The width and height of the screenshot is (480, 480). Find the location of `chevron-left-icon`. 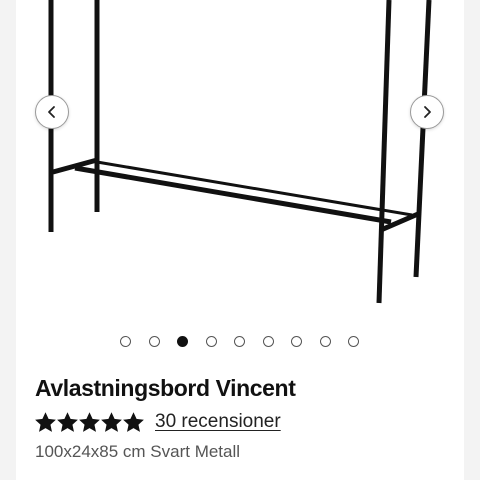

chevron-left-icon is located at coordinates (51, 112).